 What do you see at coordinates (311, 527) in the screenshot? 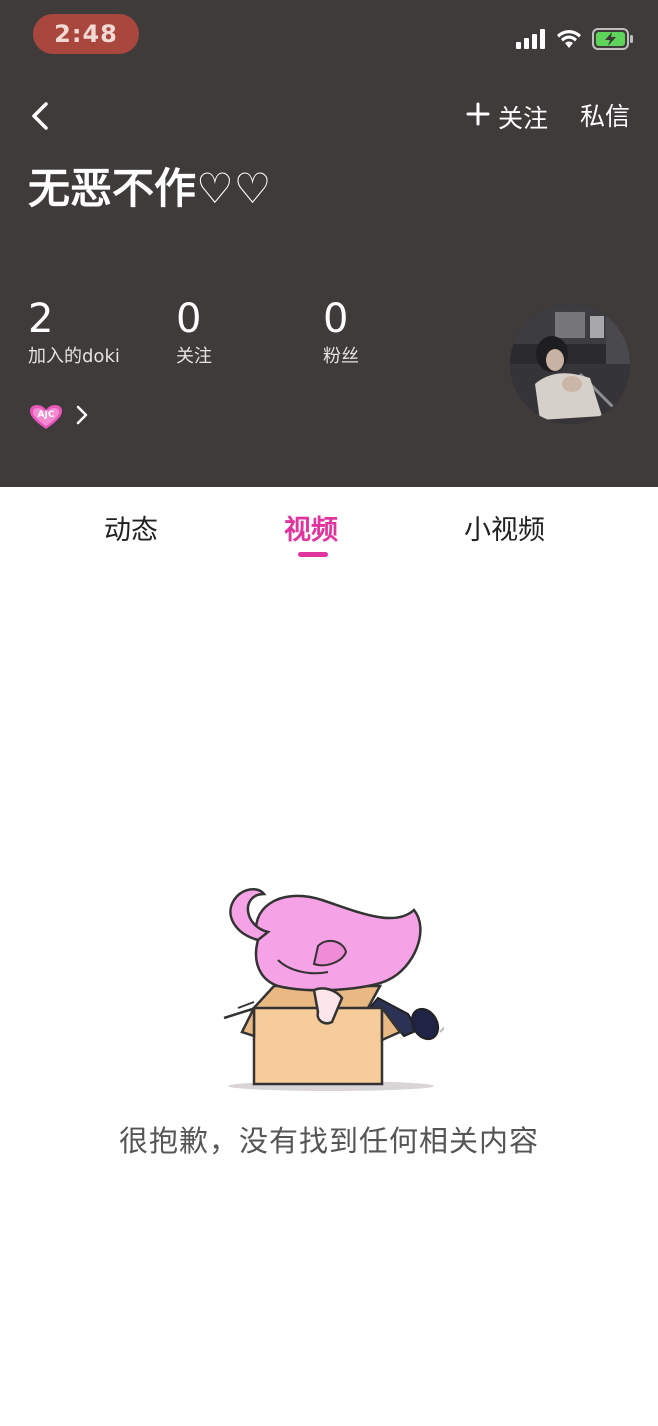
I see `tab-videos: 视频` at bounding box center [311, 527].